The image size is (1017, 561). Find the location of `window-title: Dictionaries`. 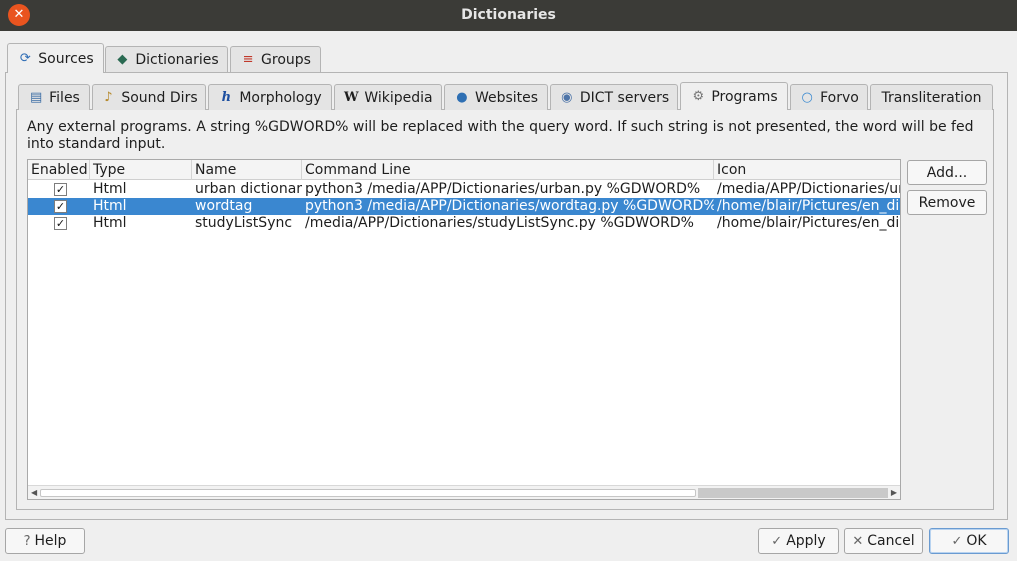

window-title: Dictionaries is located at coordinates (508, 15).